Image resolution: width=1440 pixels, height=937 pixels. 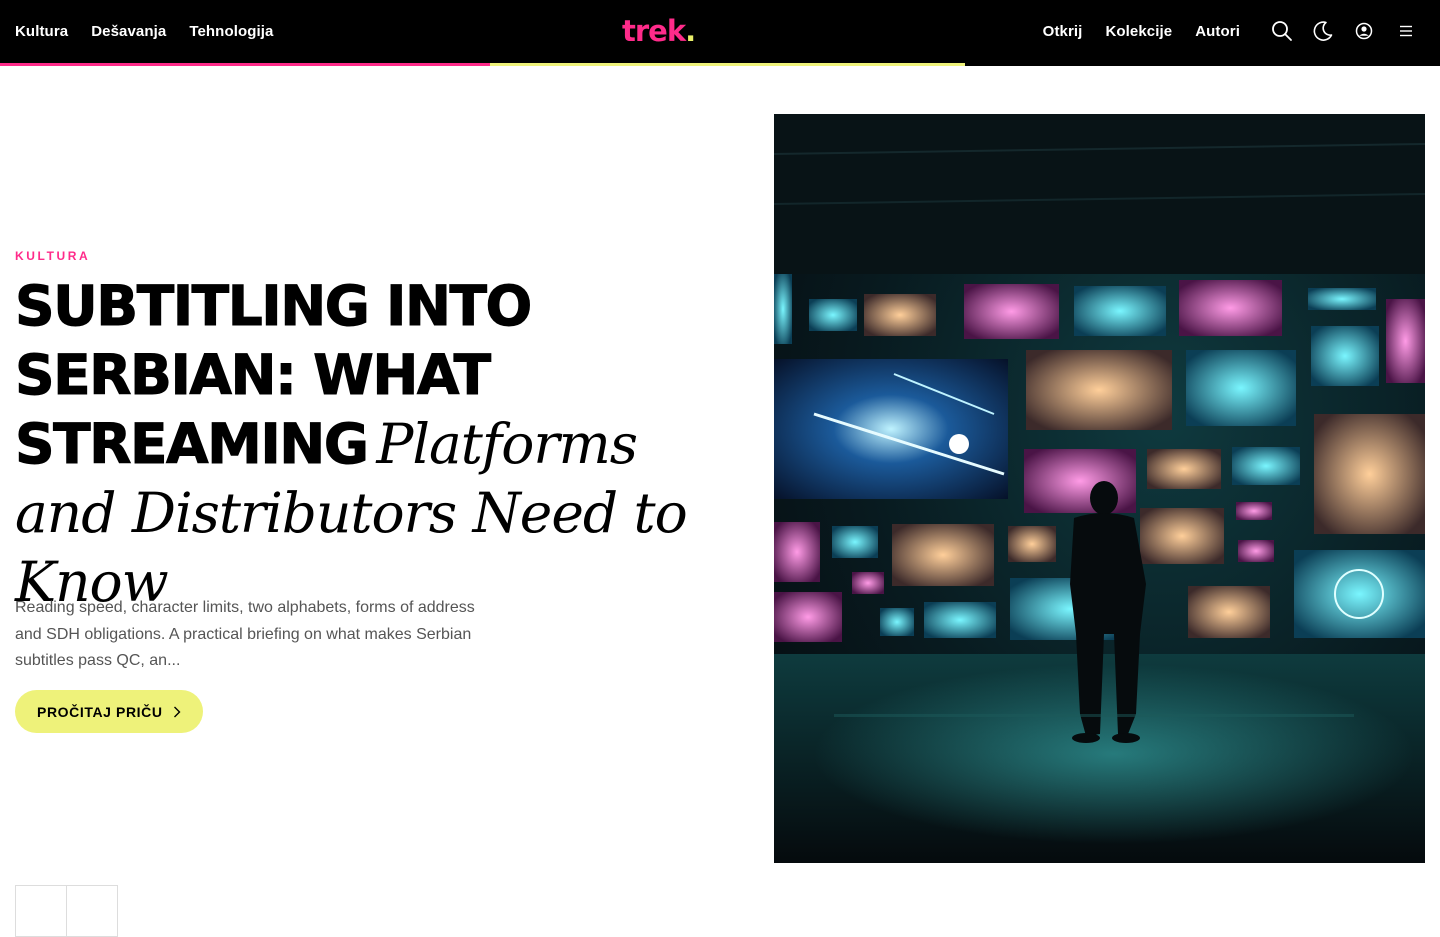 What do you see at coordinates (1217, 31) in the screenshot?
I see `nav-link-autori: Autori` at bounding box center [1217, 31].